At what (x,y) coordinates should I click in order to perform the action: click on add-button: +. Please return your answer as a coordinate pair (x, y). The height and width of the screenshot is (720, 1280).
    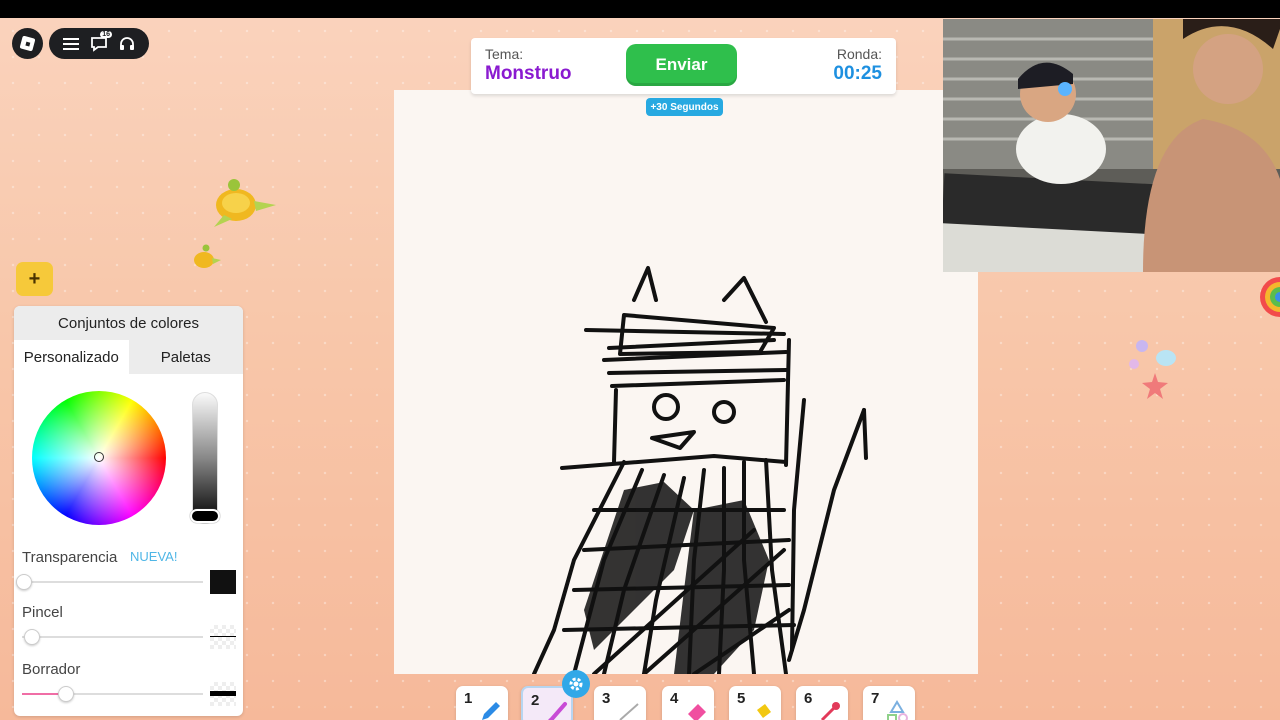
    Looking at the image, I should click on (34, 279).